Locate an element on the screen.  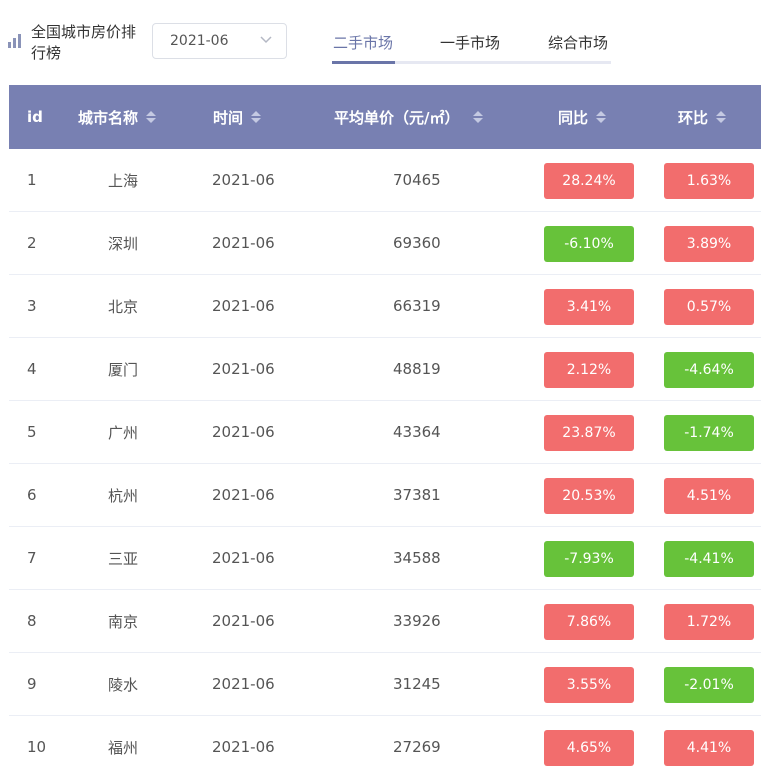
yoy-badge: 20.53% is located at coordinates (589, 496).